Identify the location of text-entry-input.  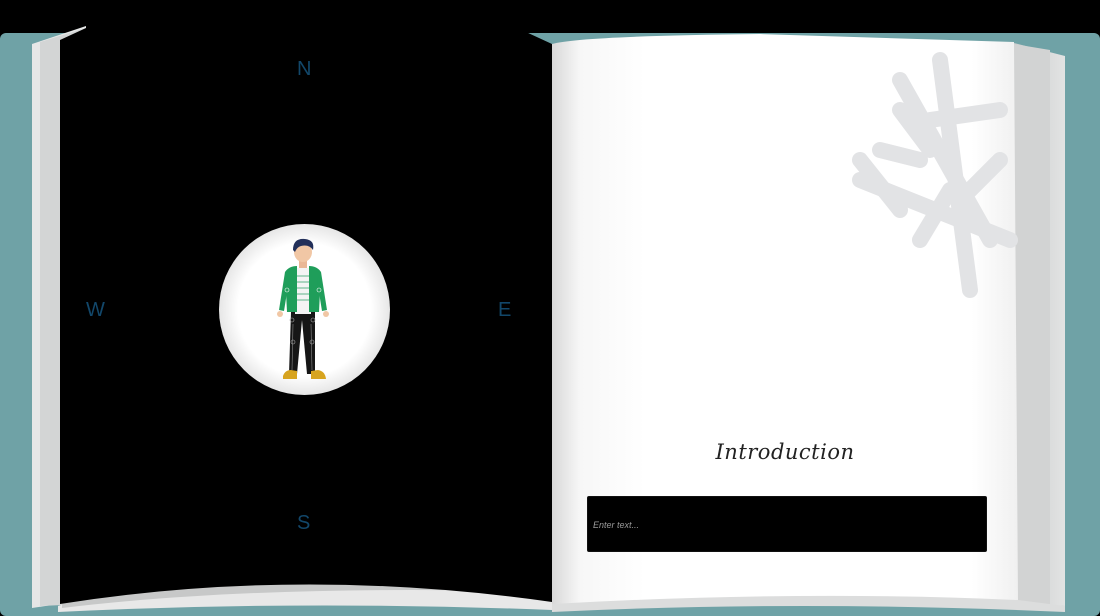
(787, 524).